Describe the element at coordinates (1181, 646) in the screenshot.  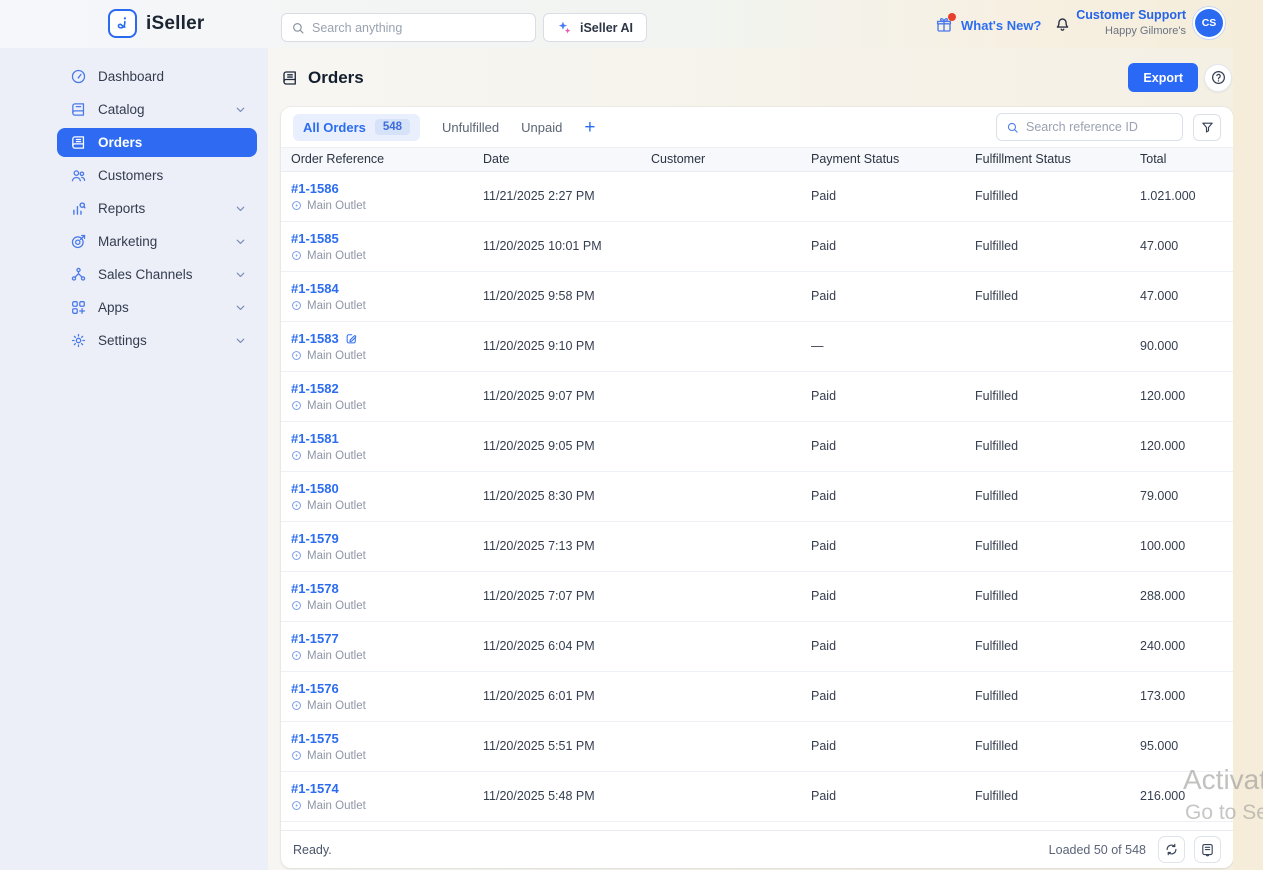
I see `order-total: 240.000` at that location.